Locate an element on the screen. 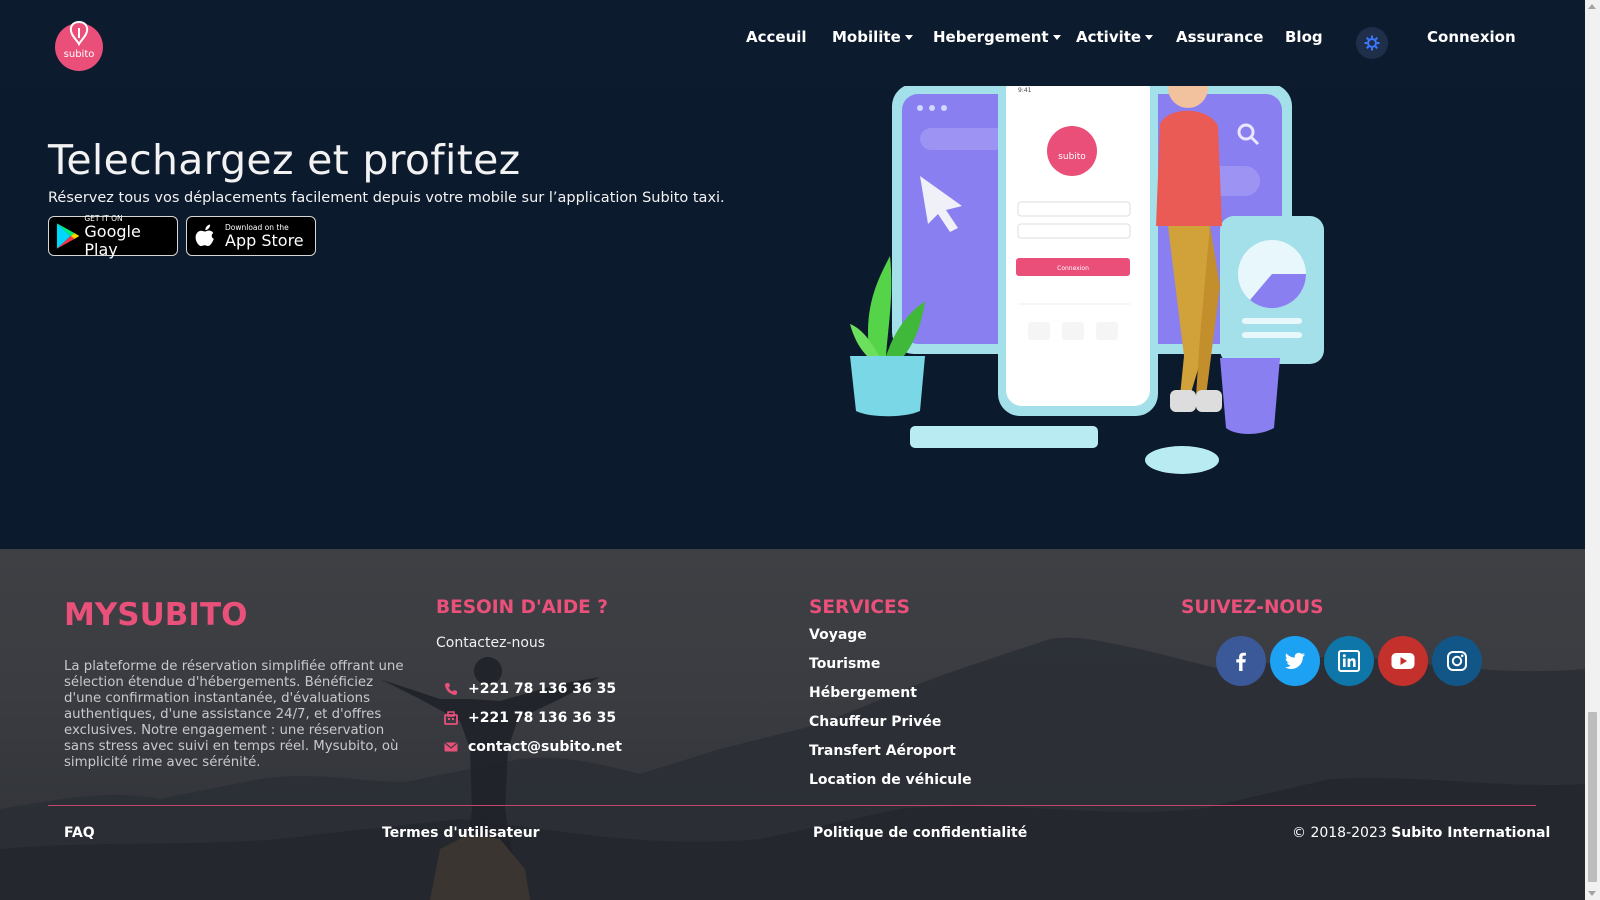  logo-text: subito is located at coordinates (79, 54).